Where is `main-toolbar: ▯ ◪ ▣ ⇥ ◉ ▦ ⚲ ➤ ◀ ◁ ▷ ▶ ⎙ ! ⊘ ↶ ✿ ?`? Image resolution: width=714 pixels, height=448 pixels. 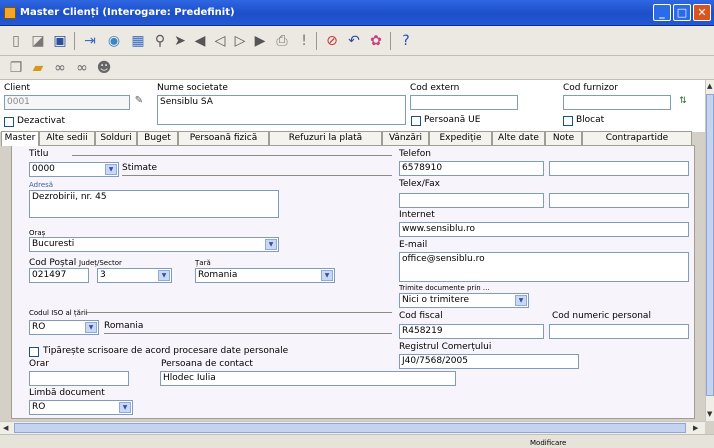 main-toolbar: ▯ ◪ ▣ ⇥ ◉ ▦ ⚲ ➤ ◀ ◁ ▷ ▶ ⎙ ! ⊘ ↶ ✿ ? is located at coordinates (357, 41).